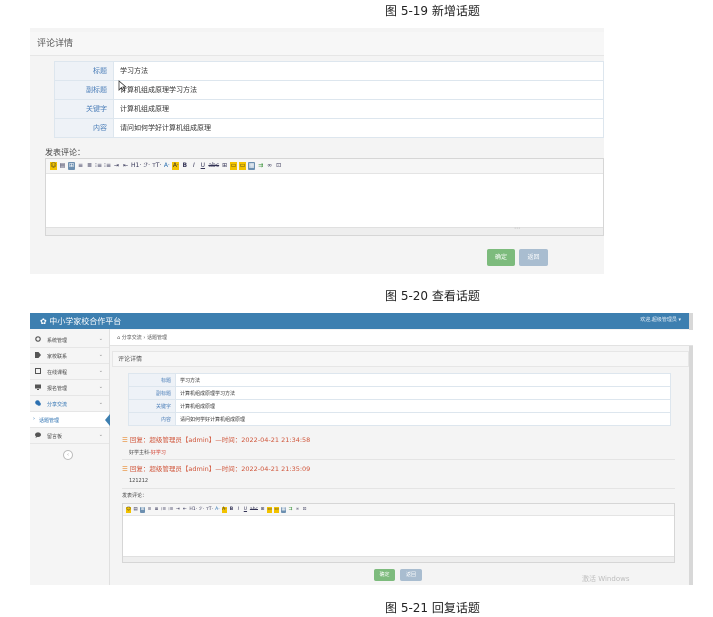 This screenshot has height=617, width=713. Describe the element at coordinates (84, 128) in the screenshot. I see `row-label: 内容` at that location.